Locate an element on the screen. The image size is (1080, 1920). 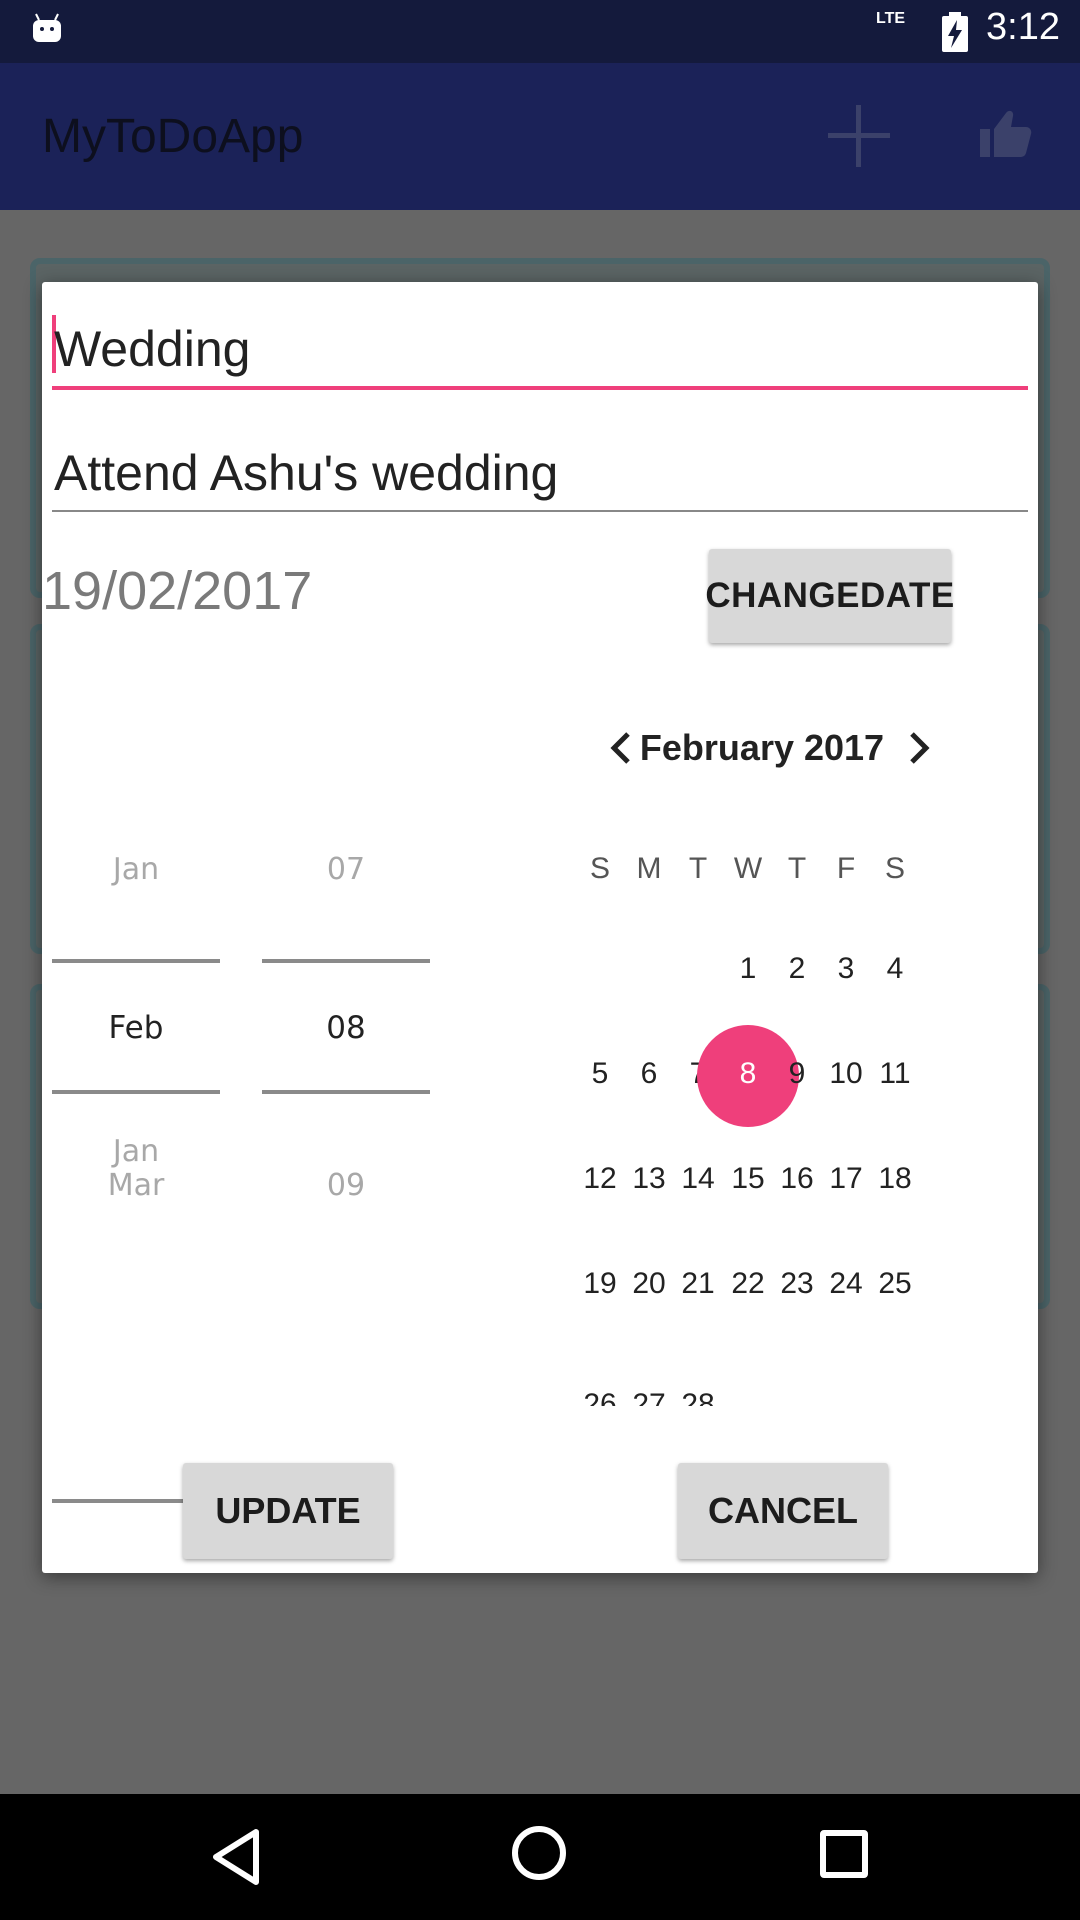
status-time: 3:12 is located at coordinates (1023, 27).